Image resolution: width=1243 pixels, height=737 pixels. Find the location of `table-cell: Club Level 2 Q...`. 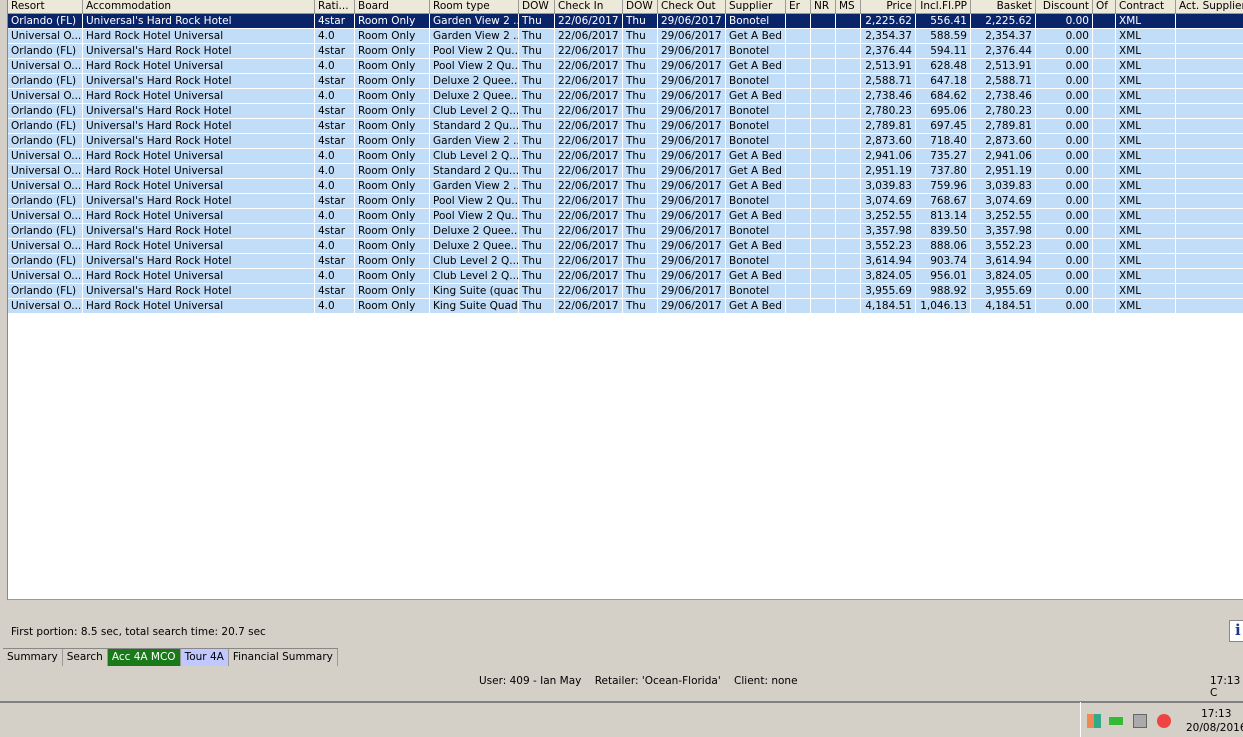

table-cell: Club Level 2 Q... is located at coordinates (474, 261).